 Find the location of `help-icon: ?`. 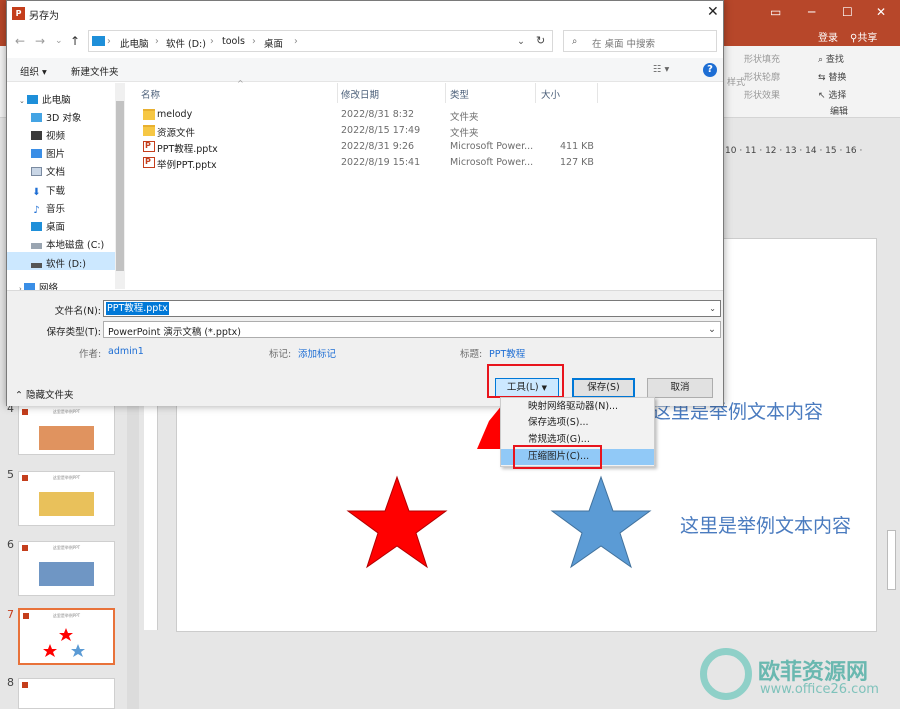

help-icon: ? is located at coordinates (710, 70).